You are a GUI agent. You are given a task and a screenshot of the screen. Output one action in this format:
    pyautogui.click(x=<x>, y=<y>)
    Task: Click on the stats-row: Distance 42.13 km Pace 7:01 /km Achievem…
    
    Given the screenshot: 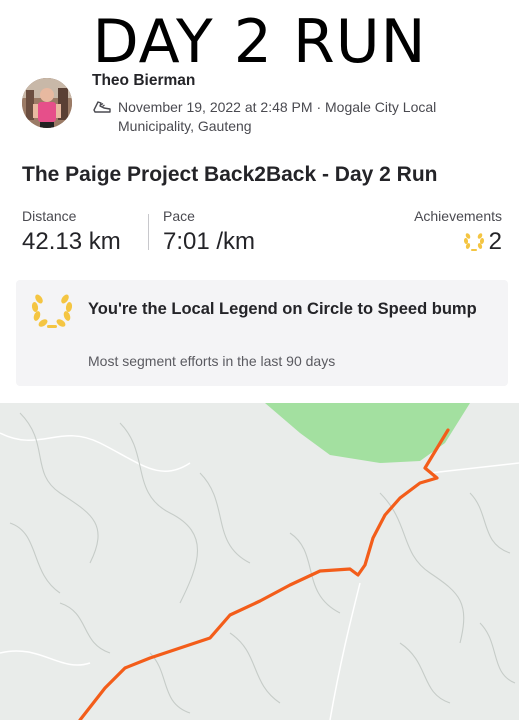 What is the action you would take?
    pyautogui.click(x=262, y=236)
    